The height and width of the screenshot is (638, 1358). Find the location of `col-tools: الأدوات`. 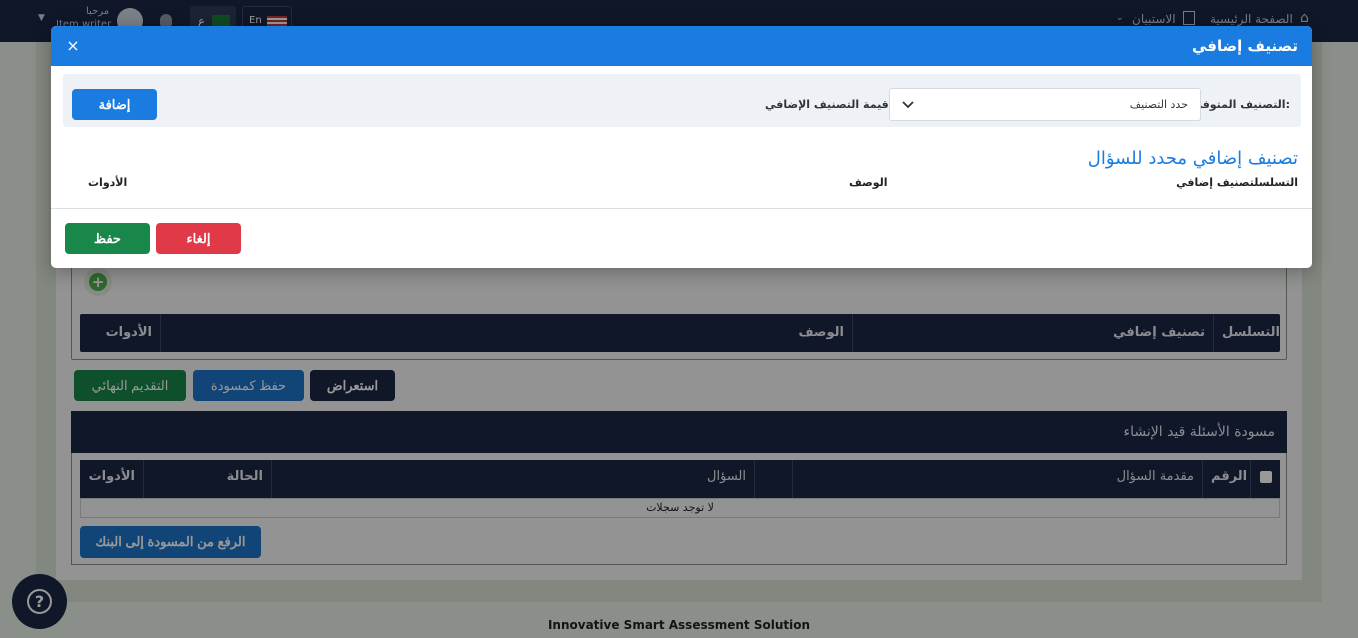

col-tools: الأدوات is located at coordinates (108, 182).